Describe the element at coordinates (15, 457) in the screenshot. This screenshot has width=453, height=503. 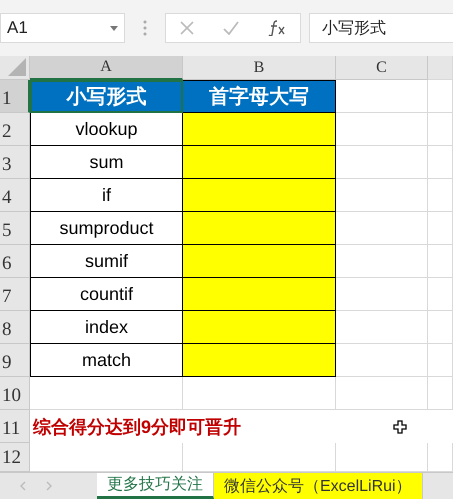
I see `row-header: 12` at that location.